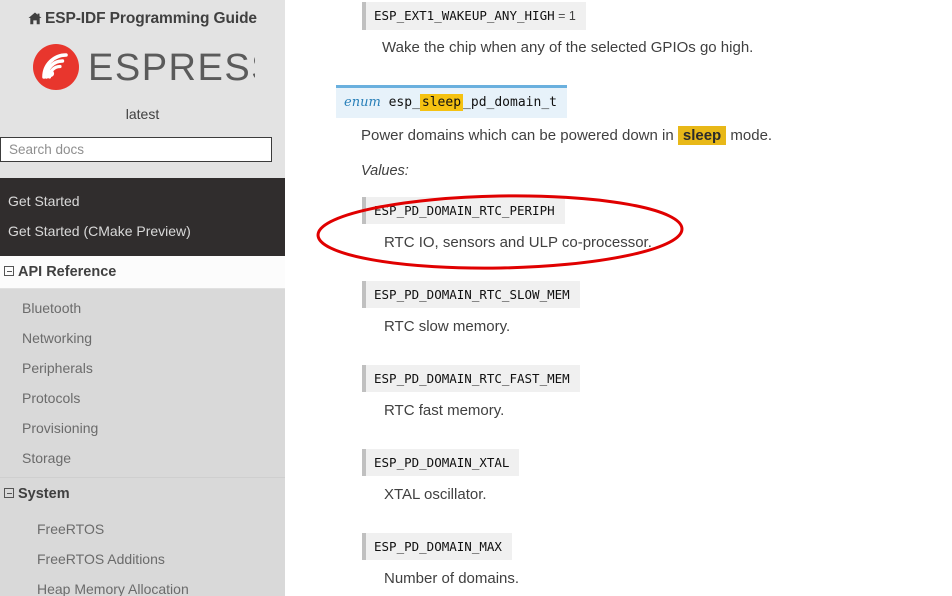 The height and width of the screenshot is (596, 952). Describe the element at coordinates (444, 410) in the screenshot. I see `enumerator-description-rtc-fast-mem: RTC fast memory.` at that location.